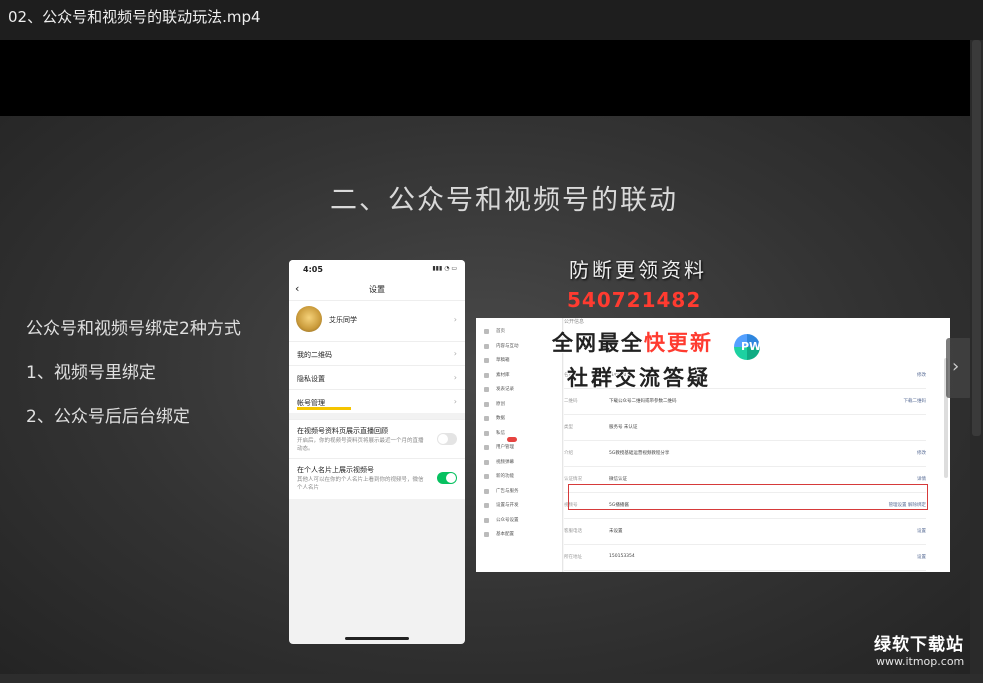  What do you see at coordinates (444, 268) in the screenshot?
I see `signal-wifi-battery-icon: ▮▮▮ ◔ ▭` at bounding box center [444, 268].